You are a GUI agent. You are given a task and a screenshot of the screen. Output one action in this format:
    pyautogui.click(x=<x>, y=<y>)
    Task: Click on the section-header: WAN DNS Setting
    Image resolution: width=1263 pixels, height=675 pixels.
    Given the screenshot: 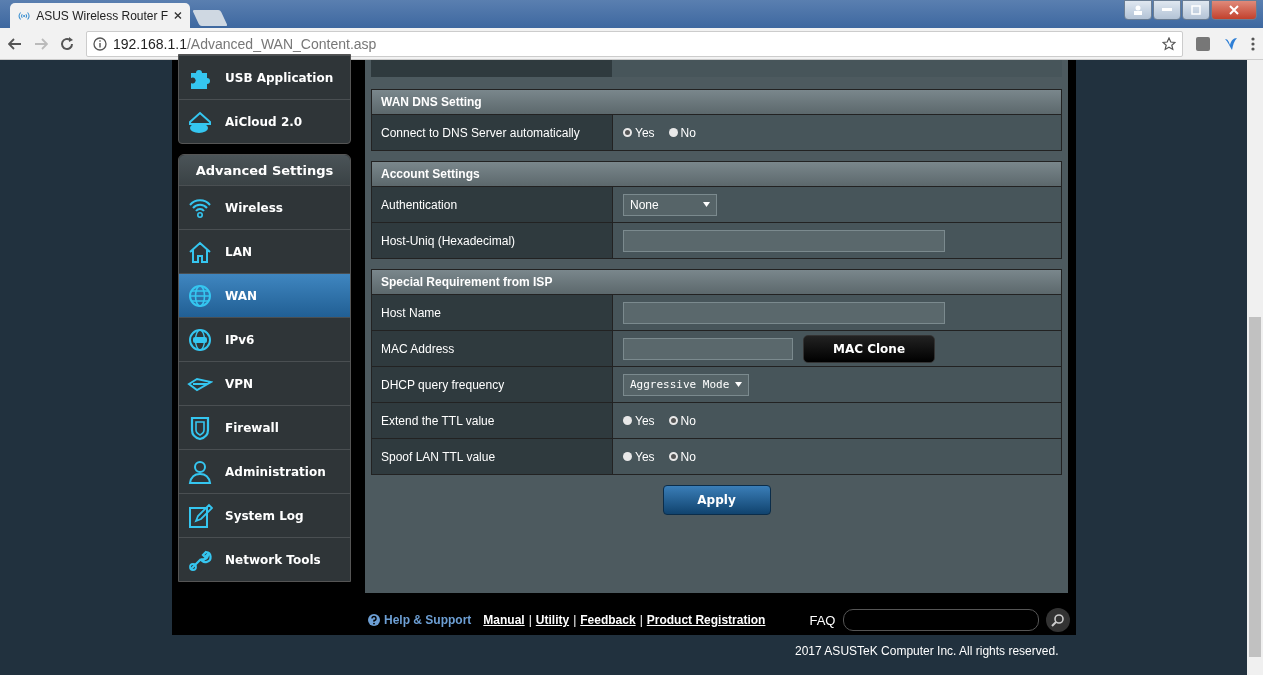 What is the action you would take?
    pyautogui.click(x=716, y=102)
    